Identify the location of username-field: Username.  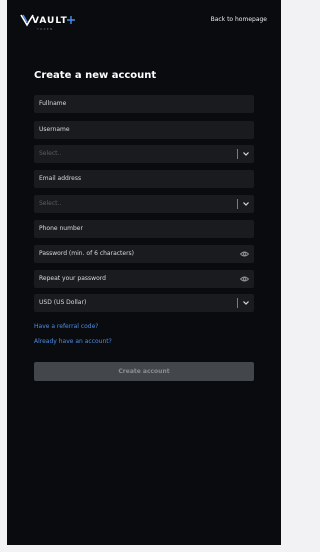
(144, 130).